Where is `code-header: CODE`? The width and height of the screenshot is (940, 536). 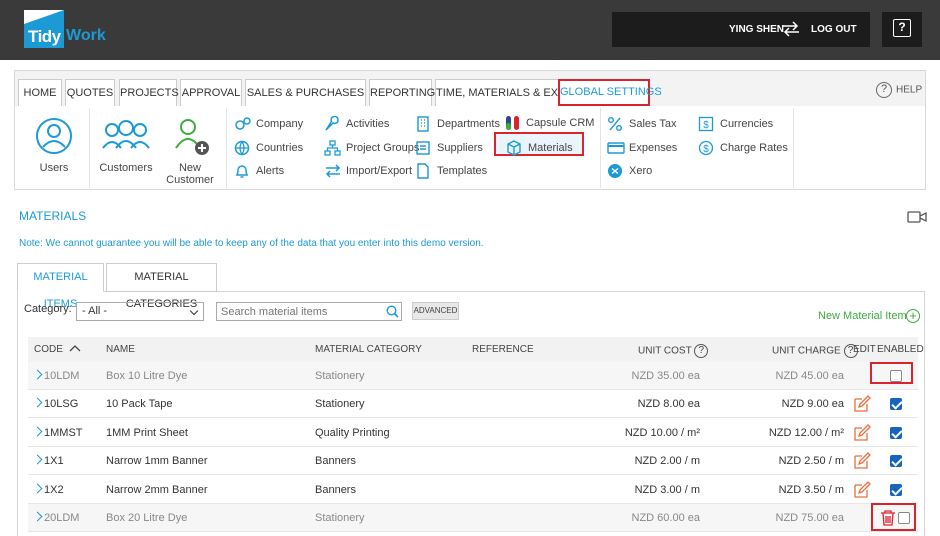
code-header: CODE is located at coordinates (57, 349).